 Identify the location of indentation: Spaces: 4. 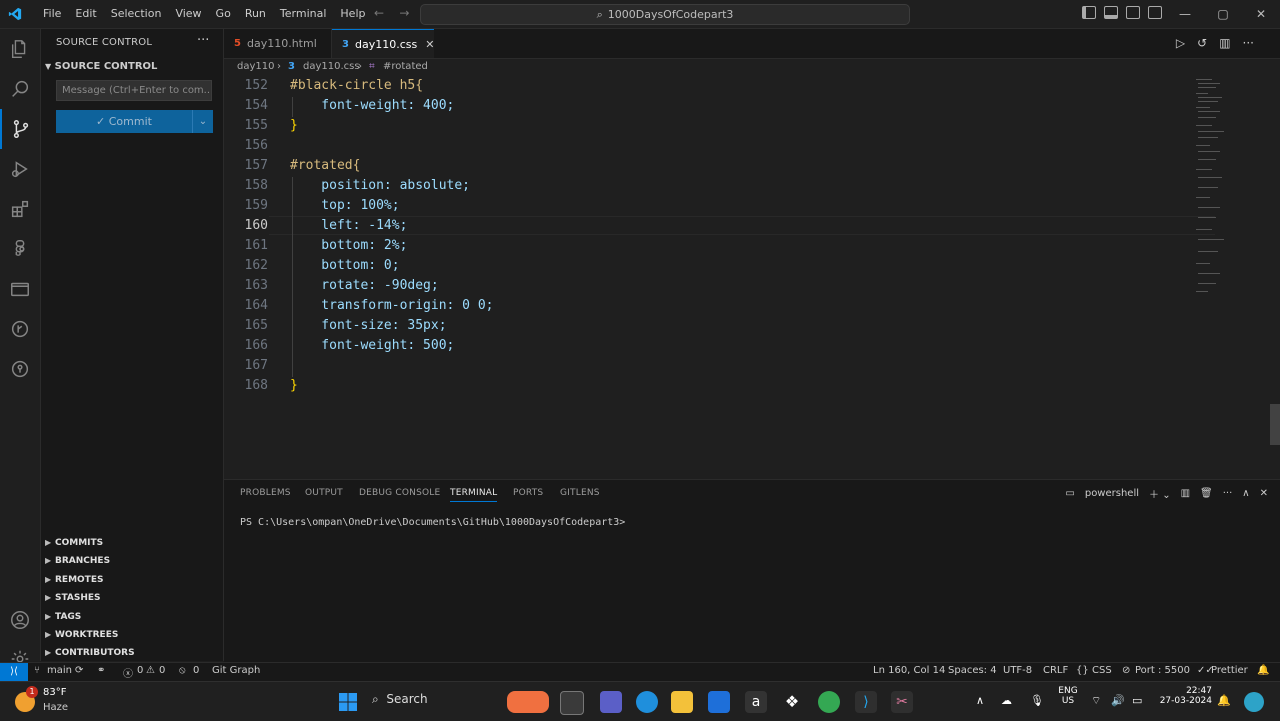
(972, 670).